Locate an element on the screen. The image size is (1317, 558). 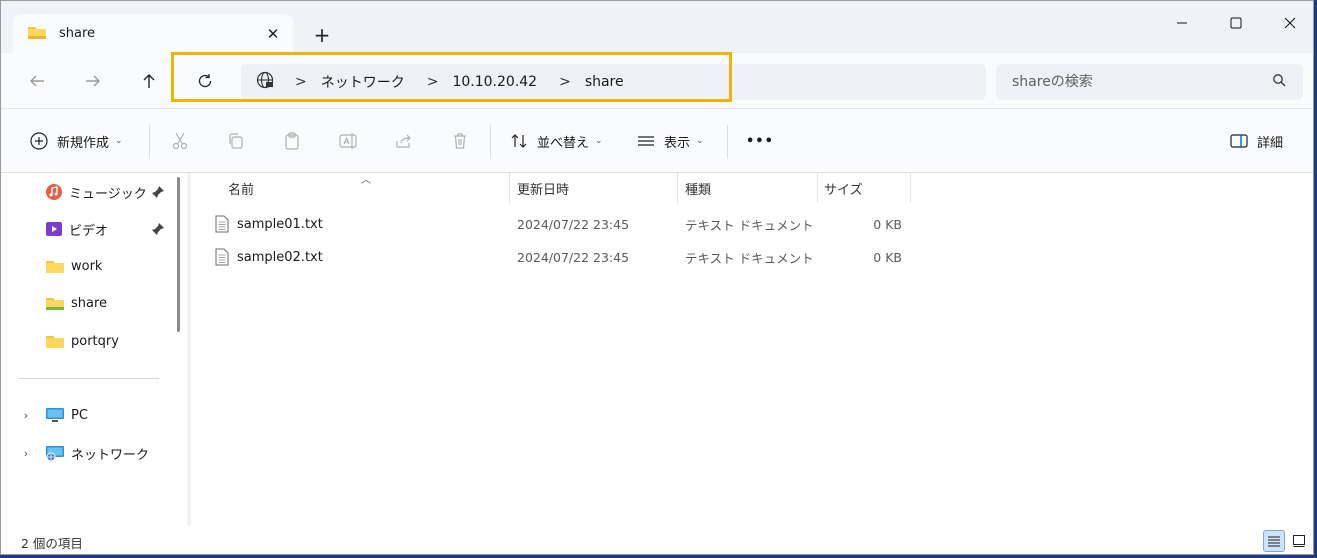
details-pane-button: 詳細 is located at coordinates (1256, 141).